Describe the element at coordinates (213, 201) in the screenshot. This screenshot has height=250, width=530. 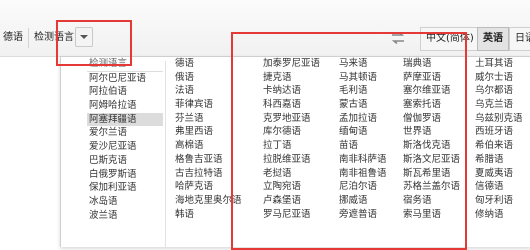
I see `language-item: 海地克里奥尔语` at that location.